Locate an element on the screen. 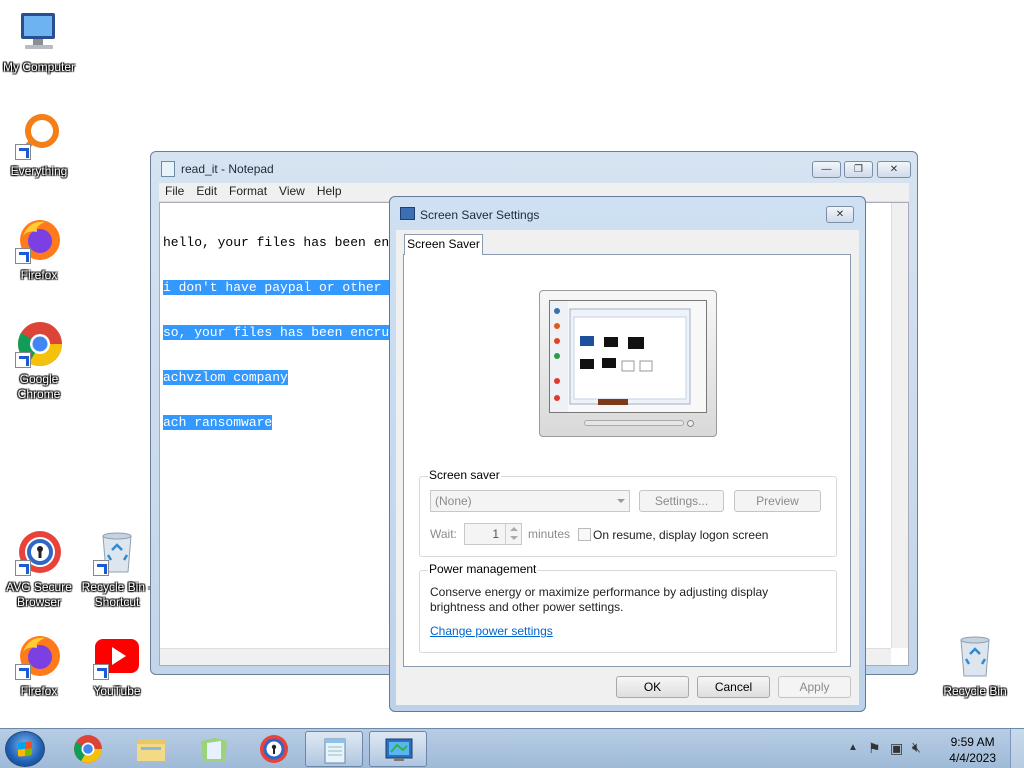 Image resolution: width=1024 pixels, height=768 pixels. desktop-icon-label: Google Chrome is located at coordinates (39, 386).